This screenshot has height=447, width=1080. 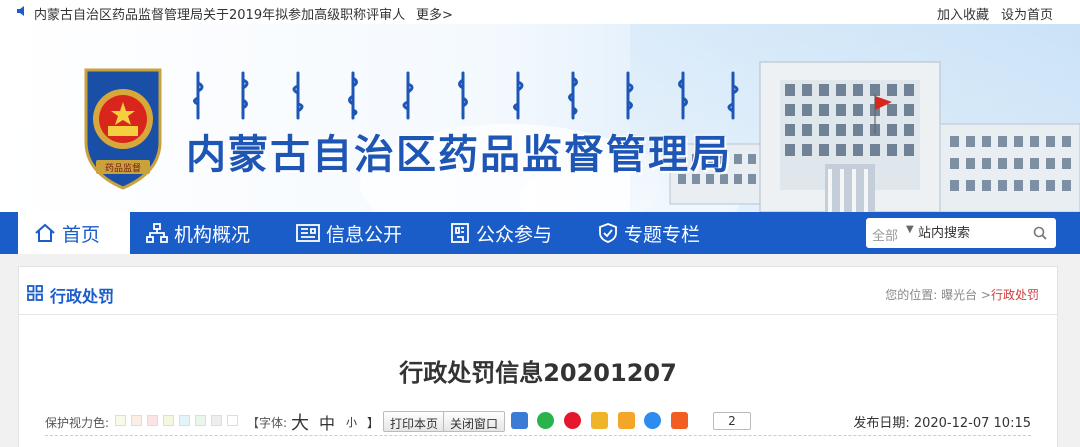 What do you see at coordinates (519, 420) in the screenshot?
I see `print-share-icon` at bounding box center [519, 420].